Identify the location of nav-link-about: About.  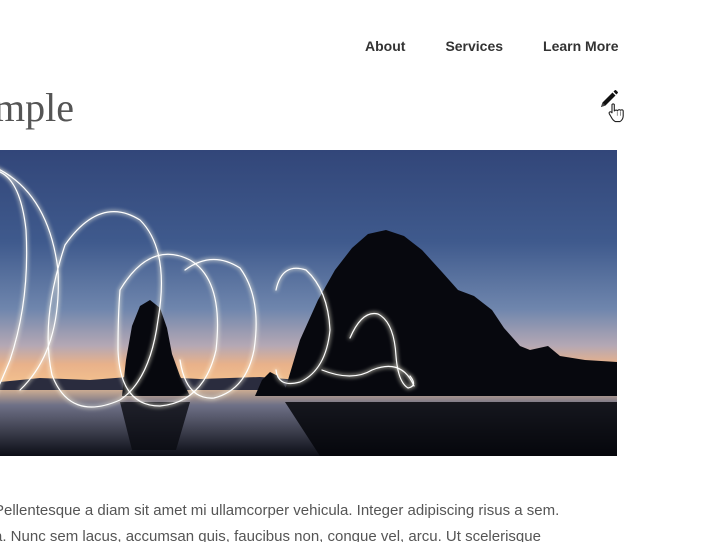
(385, 46).